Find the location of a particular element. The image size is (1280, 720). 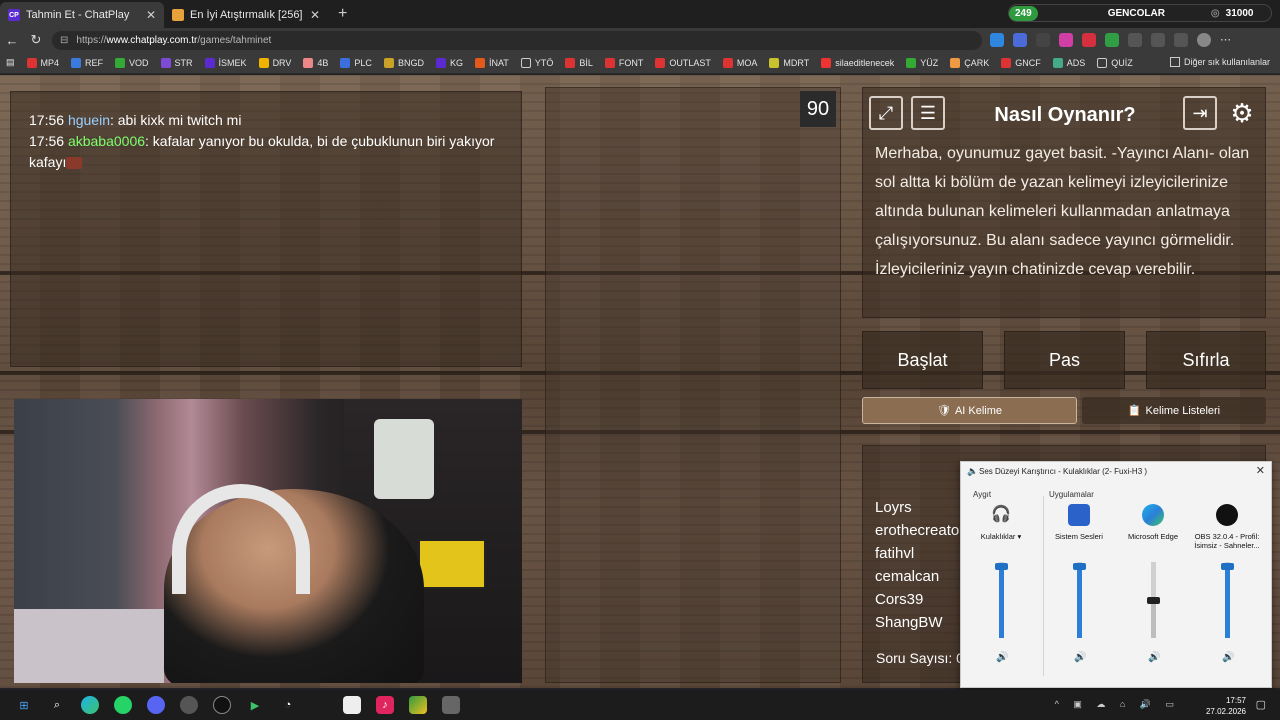

volume-fill is located at coordinates (1079, 601).